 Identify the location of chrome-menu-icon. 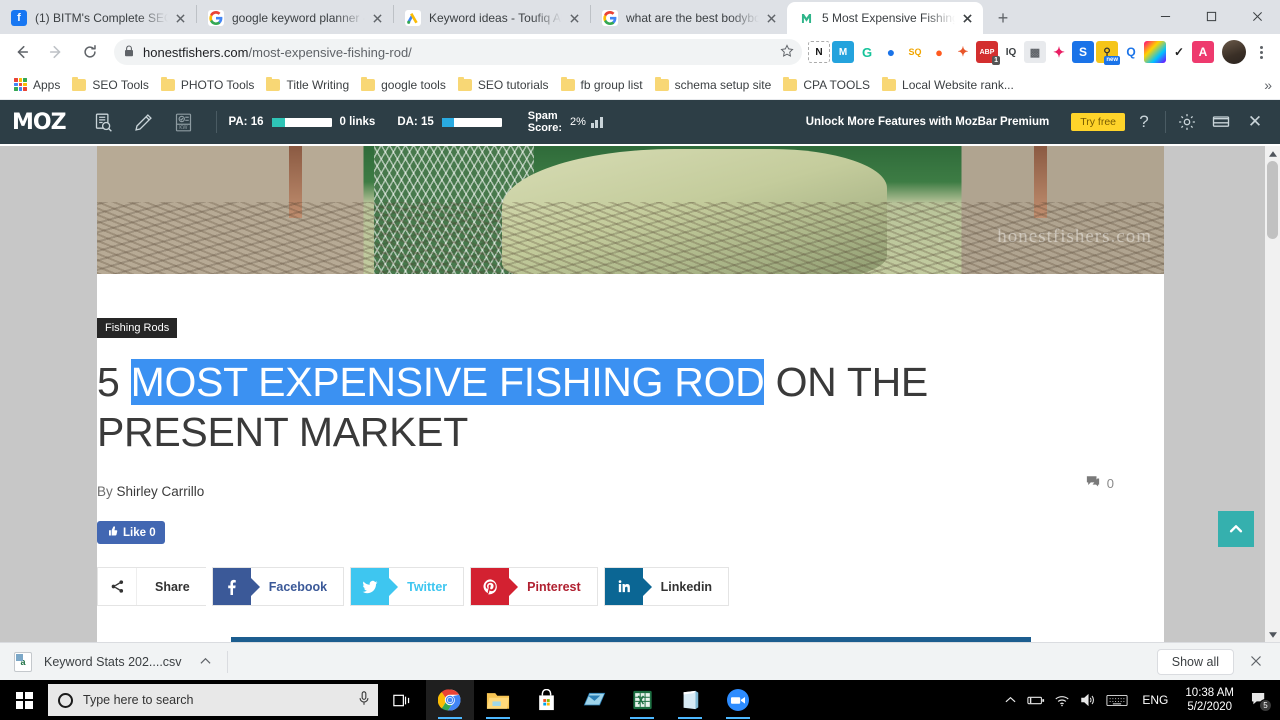
(1261, 52).